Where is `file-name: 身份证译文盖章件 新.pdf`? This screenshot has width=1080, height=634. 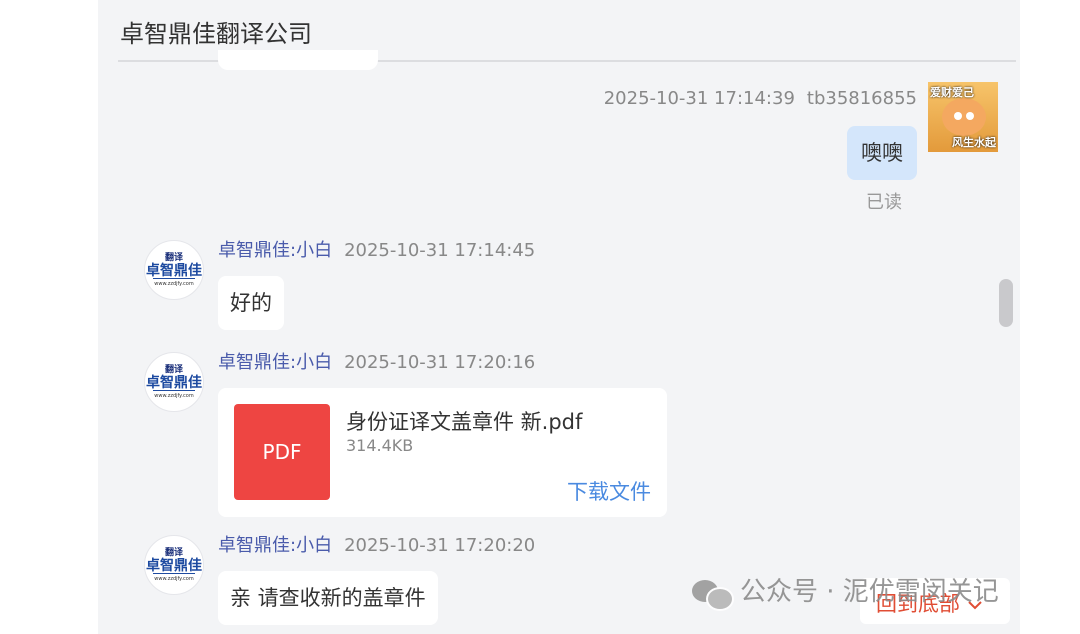 file-name: 身份证译文盖章件 新.pdf is located at coordinates (464, 422).